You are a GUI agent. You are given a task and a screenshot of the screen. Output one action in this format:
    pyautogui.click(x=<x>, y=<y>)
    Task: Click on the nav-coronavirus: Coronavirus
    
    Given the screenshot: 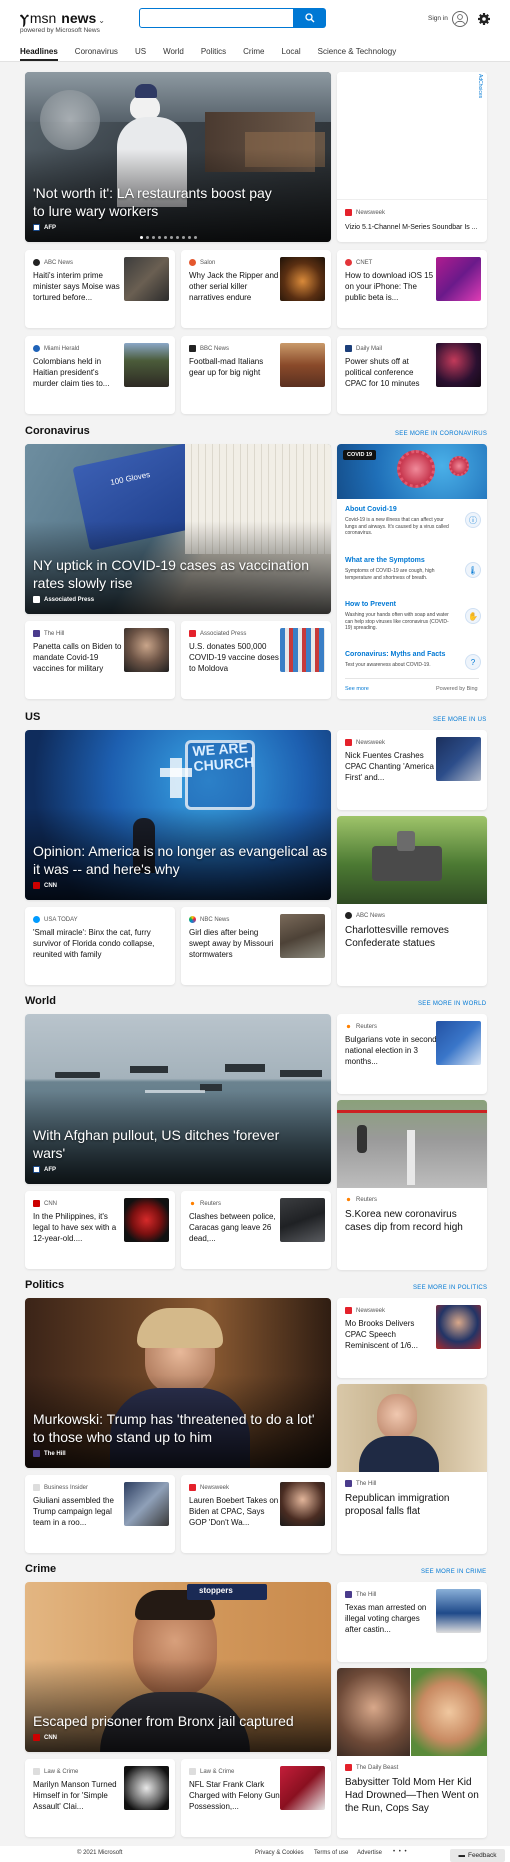 What is the action you would take?
    pyautogui.click(x=96, y=54)
    